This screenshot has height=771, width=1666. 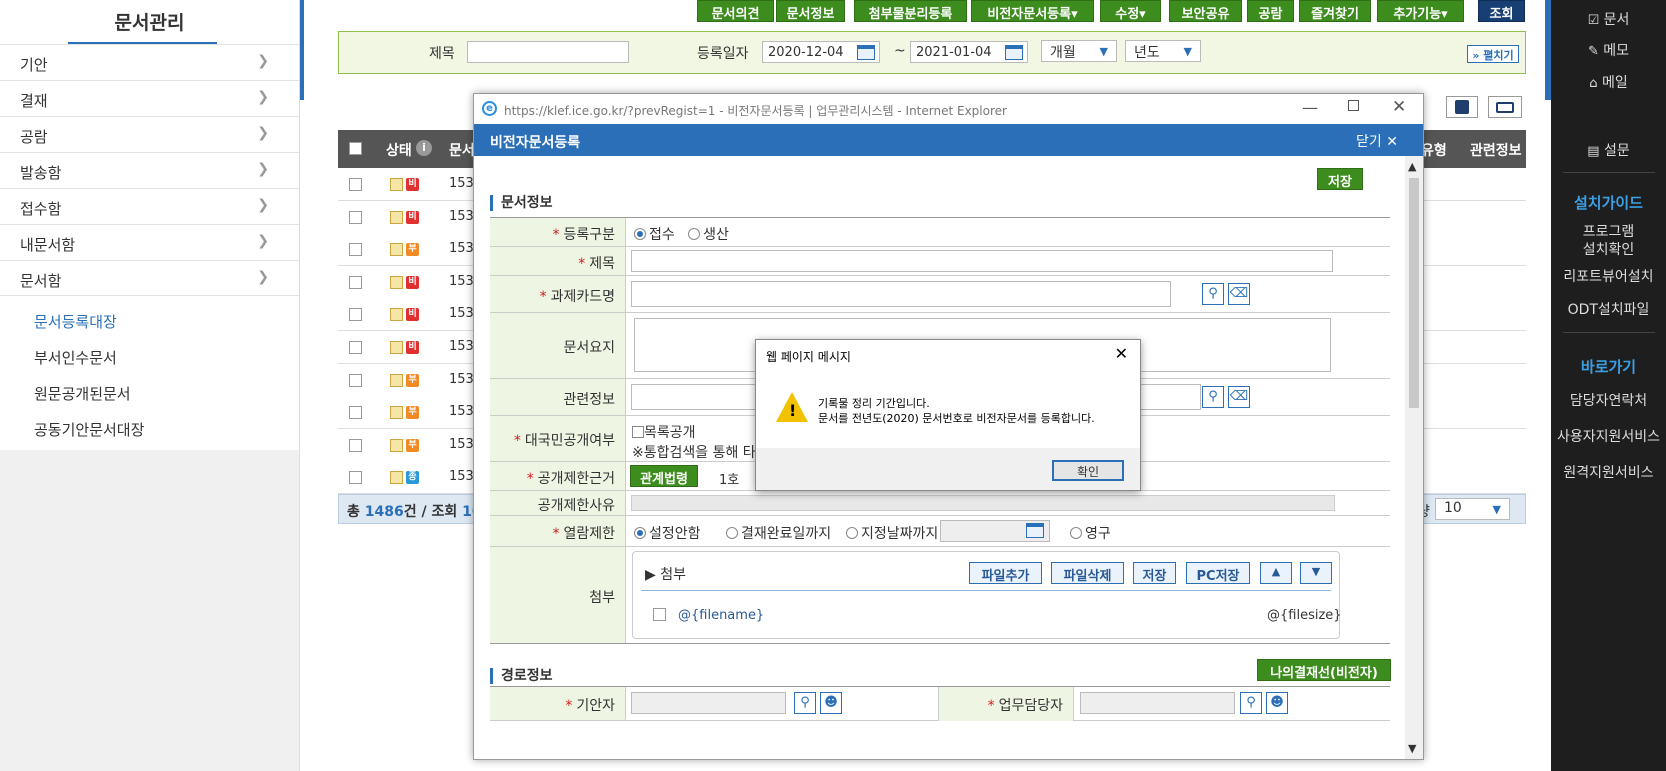 What do you see at coordinates (1399, 107) in the screenshot?
I see `close-window-icon: ✕` at bounding box center [1399, 107].